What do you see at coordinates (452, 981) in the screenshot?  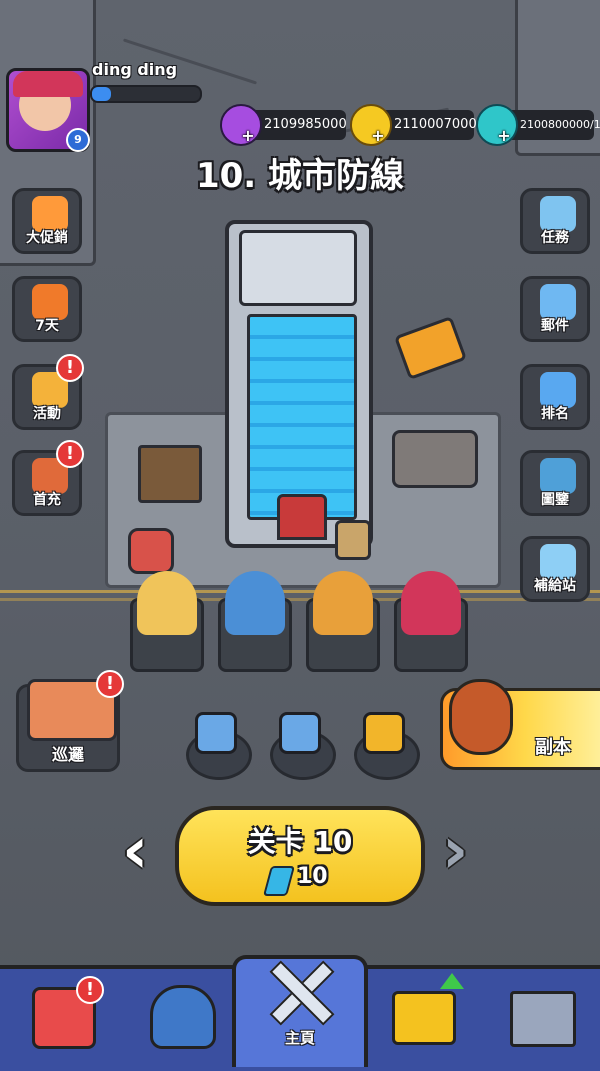 I see `upgrade-arrow-icon` at bounding box center [452, 981].